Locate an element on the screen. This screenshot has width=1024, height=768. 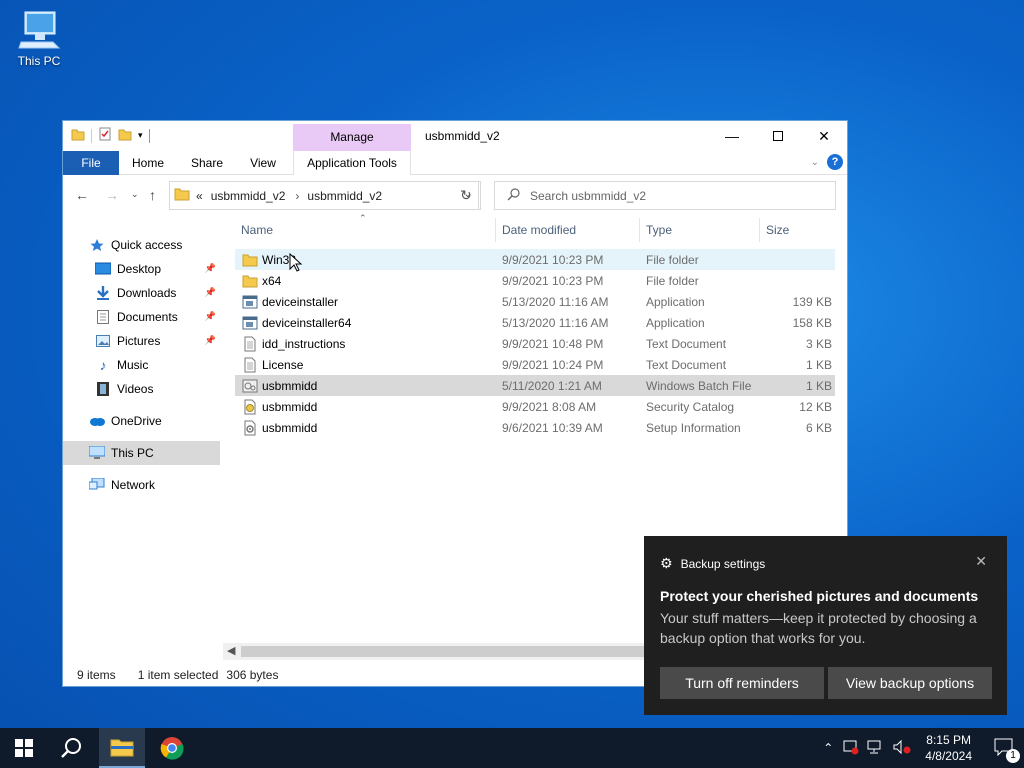
sidebar-item-pictures: Pictures 📌 is located at coordinates (141, 341).